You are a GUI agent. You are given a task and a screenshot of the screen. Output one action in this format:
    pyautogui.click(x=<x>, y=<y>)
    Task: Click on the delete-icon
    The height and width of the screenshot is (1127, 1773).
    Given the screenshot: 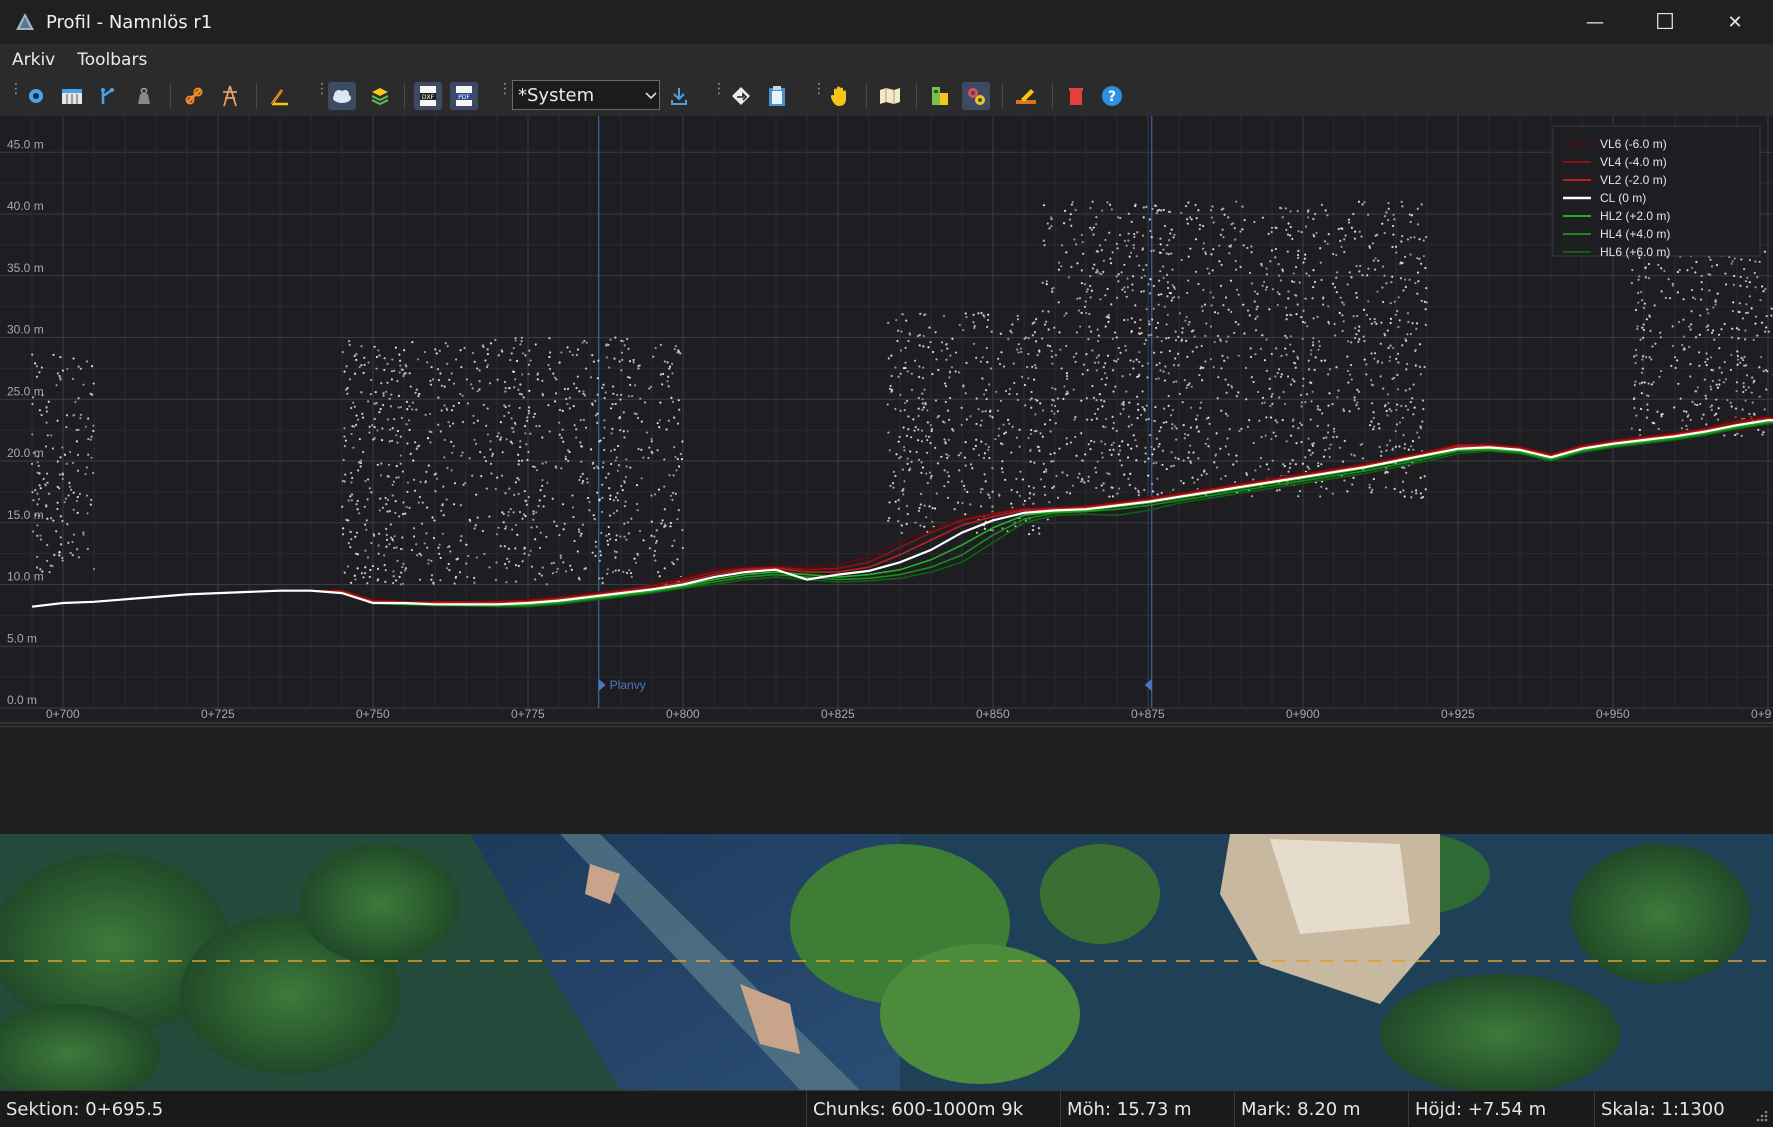 What is the action you would take?
    pyautogui.click(x=1076, y=96)
    